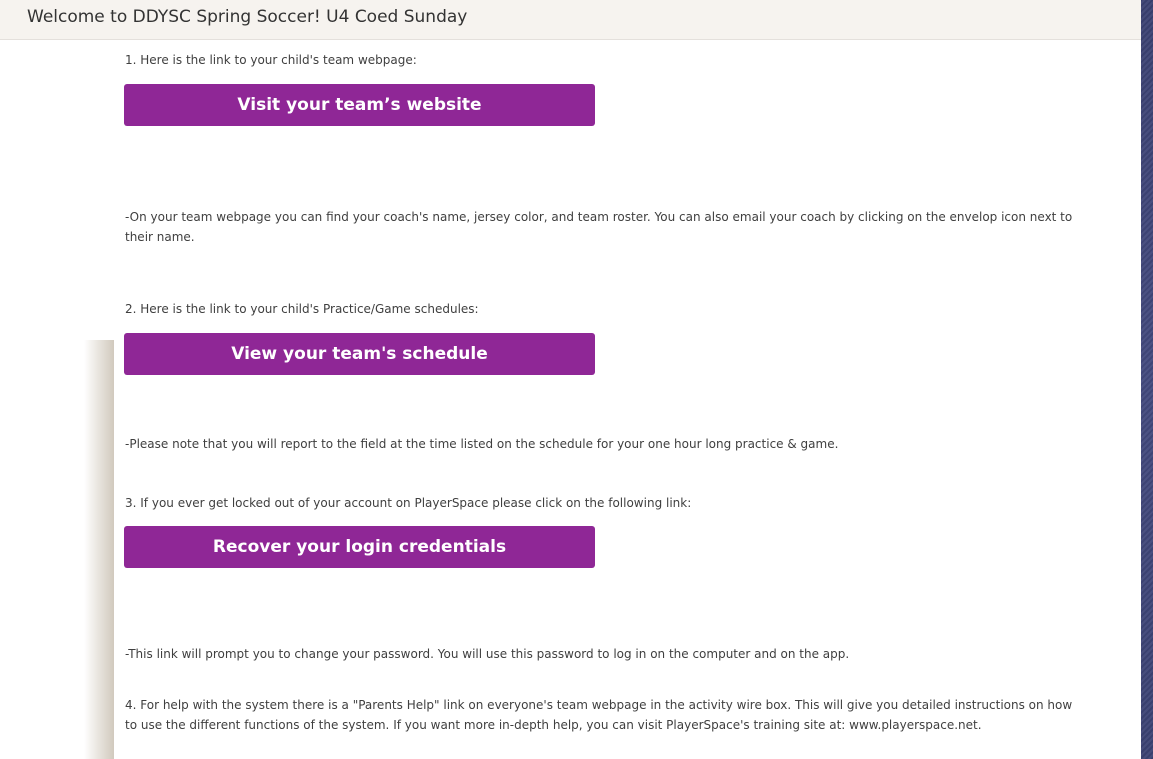 The height and width of the screenshot is (759, 1153). I want to click on visit-team-website-button: Visit your team’s website, so click(359, 105).